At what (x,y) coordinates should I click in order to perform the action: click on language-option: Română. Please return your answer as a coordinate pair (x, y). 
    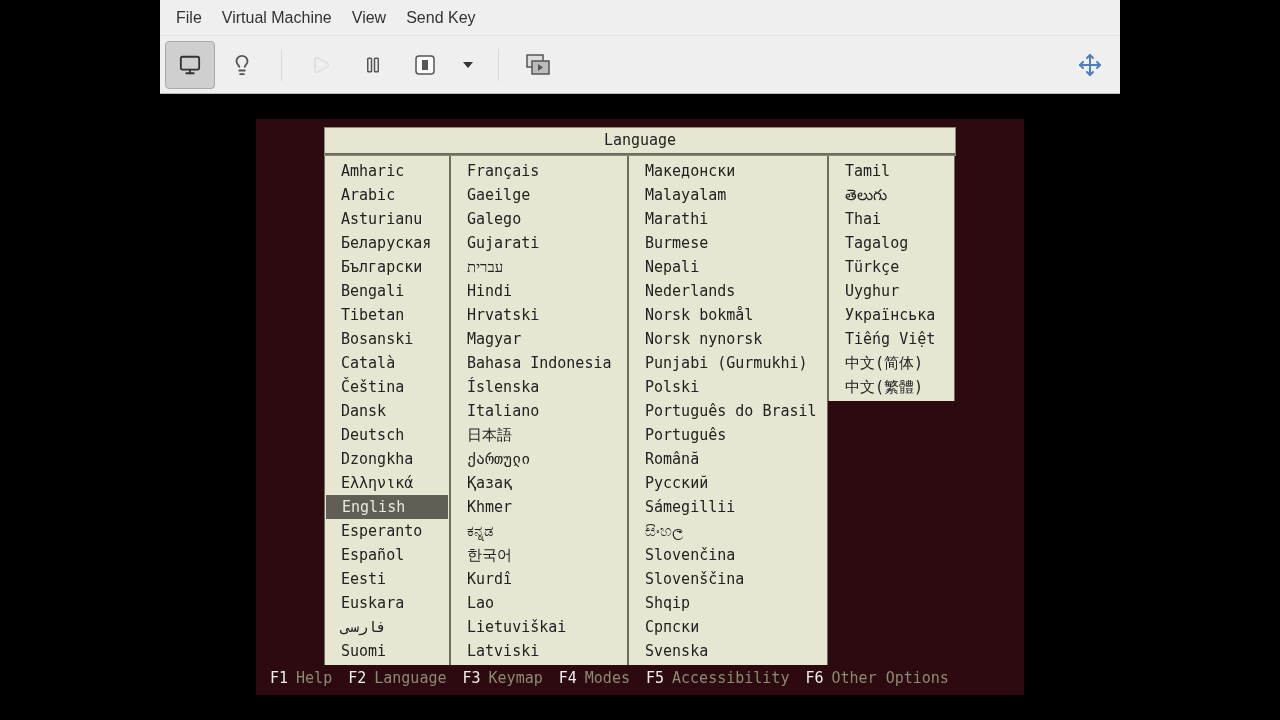
    Looking at the image, I should click on (728, 459).